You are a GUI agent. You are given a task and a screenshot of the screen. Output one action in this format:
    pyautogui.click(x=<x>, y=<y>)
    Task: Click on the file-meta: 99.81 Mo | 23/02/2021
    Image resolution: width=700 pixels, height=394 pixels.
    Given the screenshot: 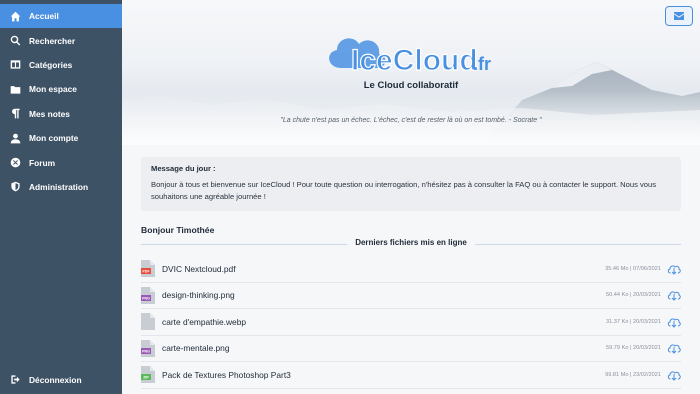 What is the action you would take?
    pyautogui.click(x=633, y=374)
    